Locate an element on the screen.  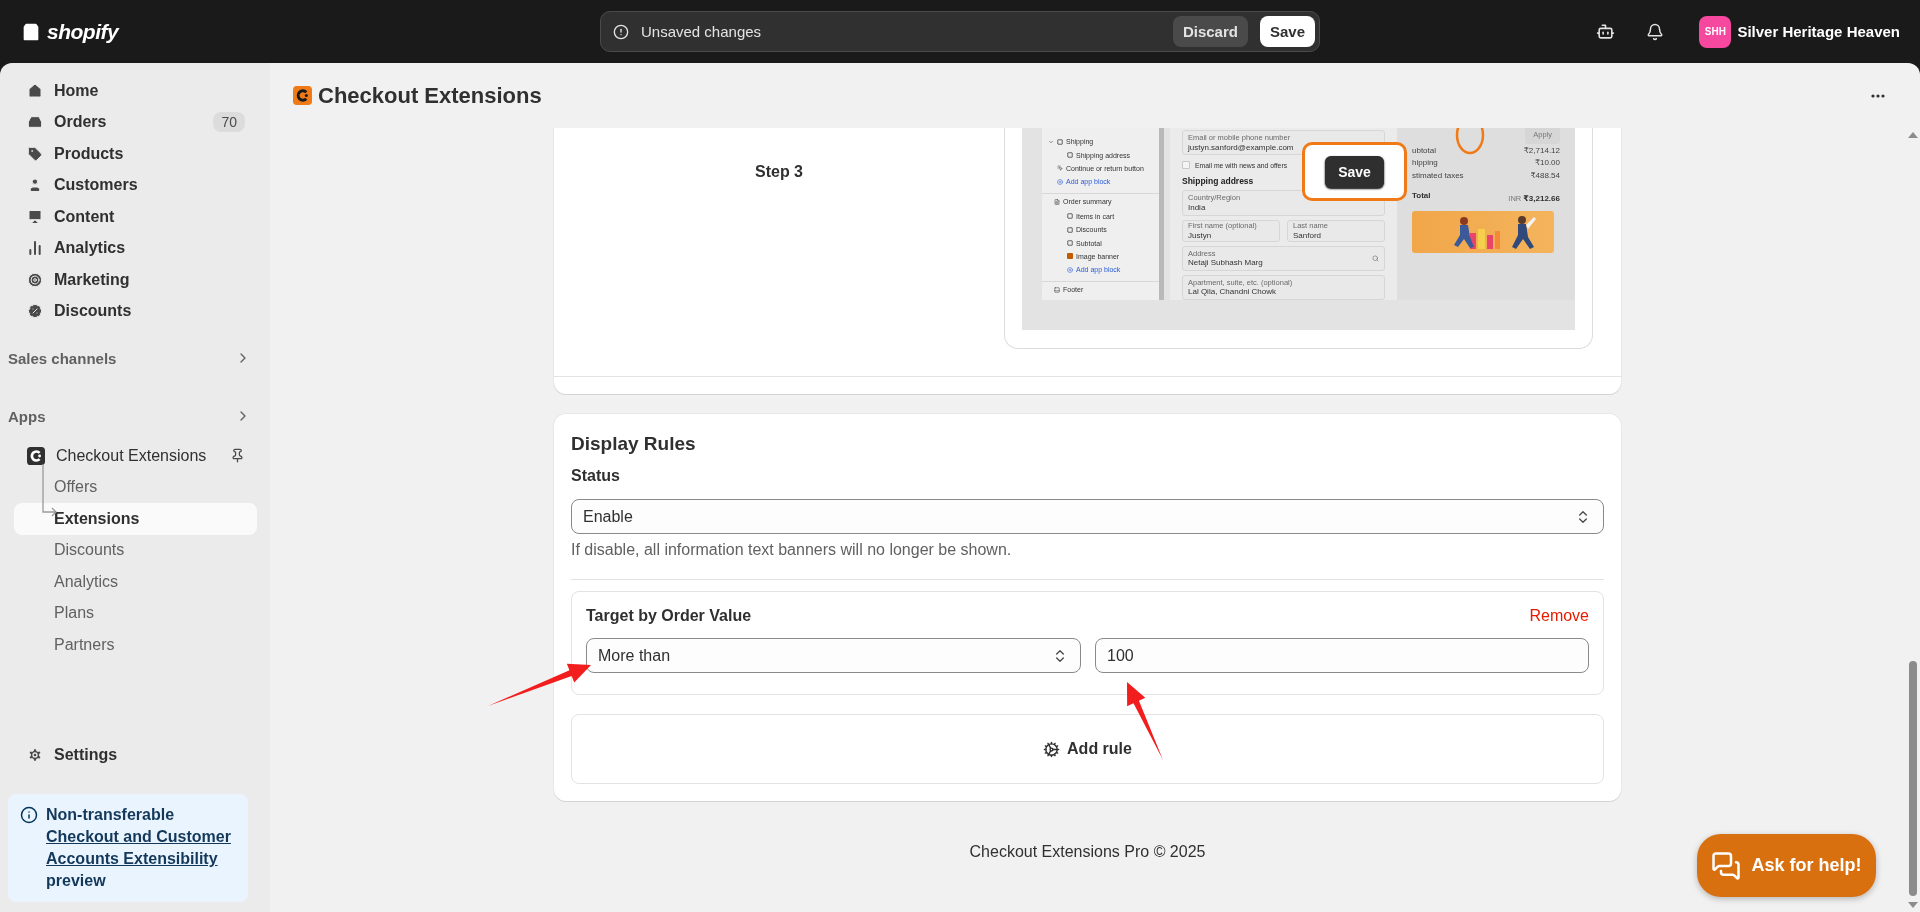
nav-item: Products is located at coordinates (135, 154).